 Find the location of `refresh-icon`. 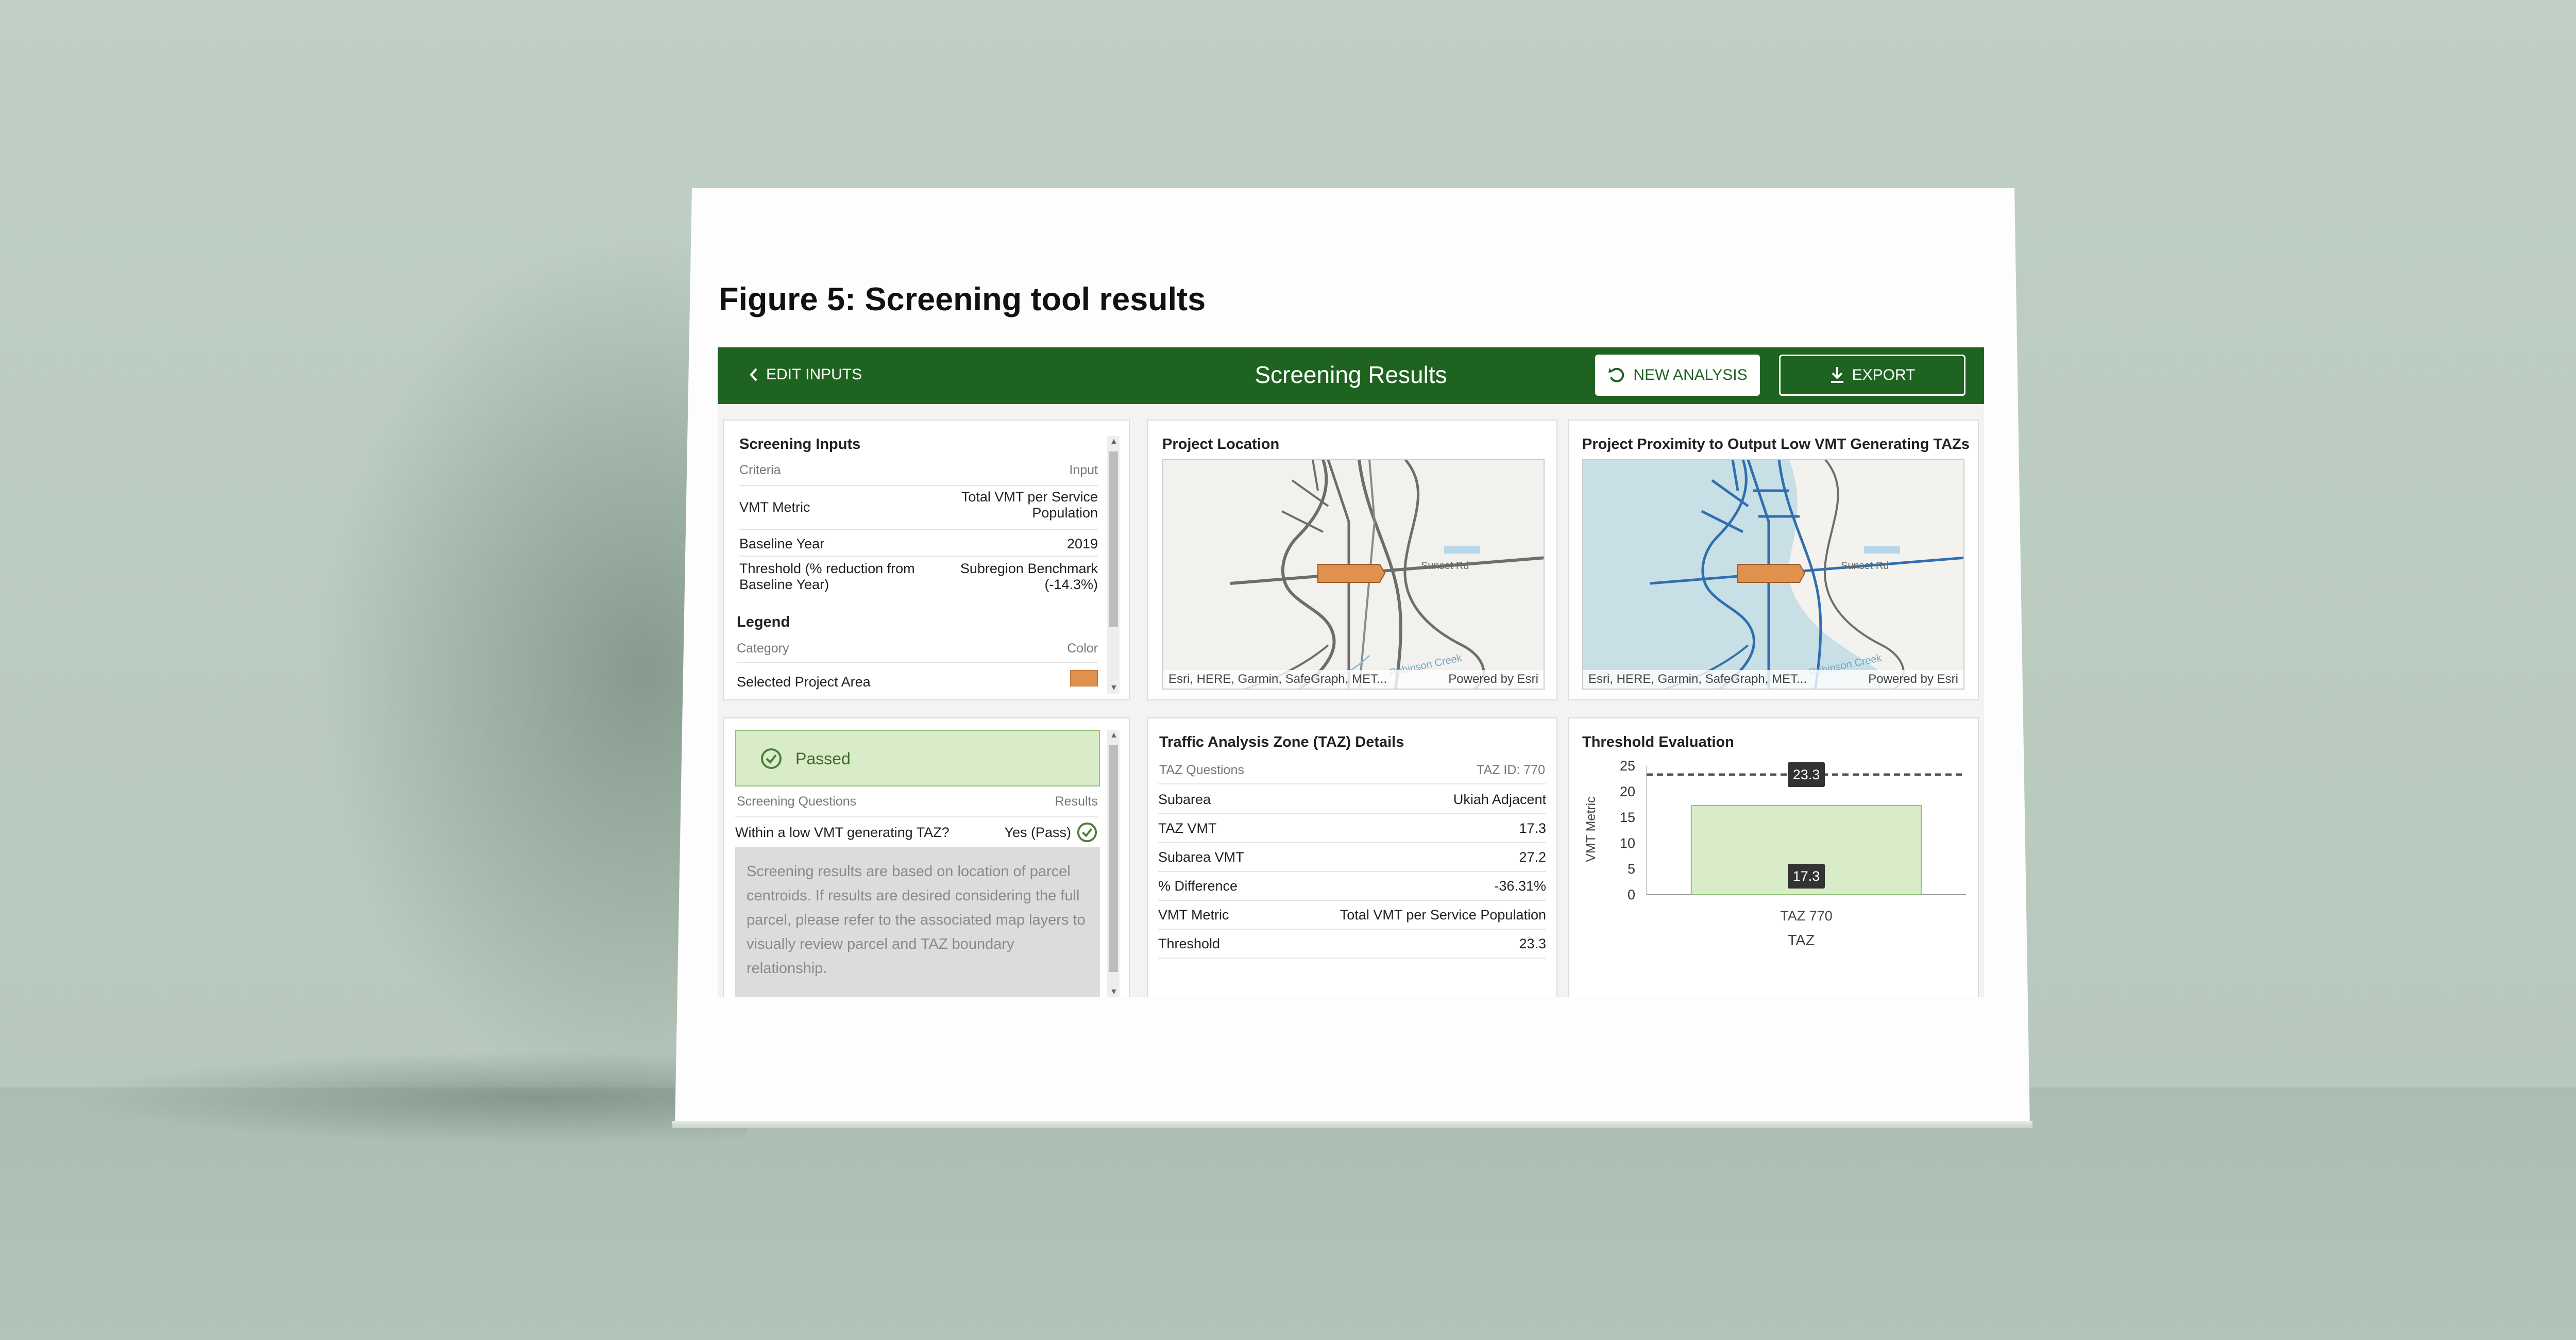

refresh-icon is located at coordinates (1616, 374).